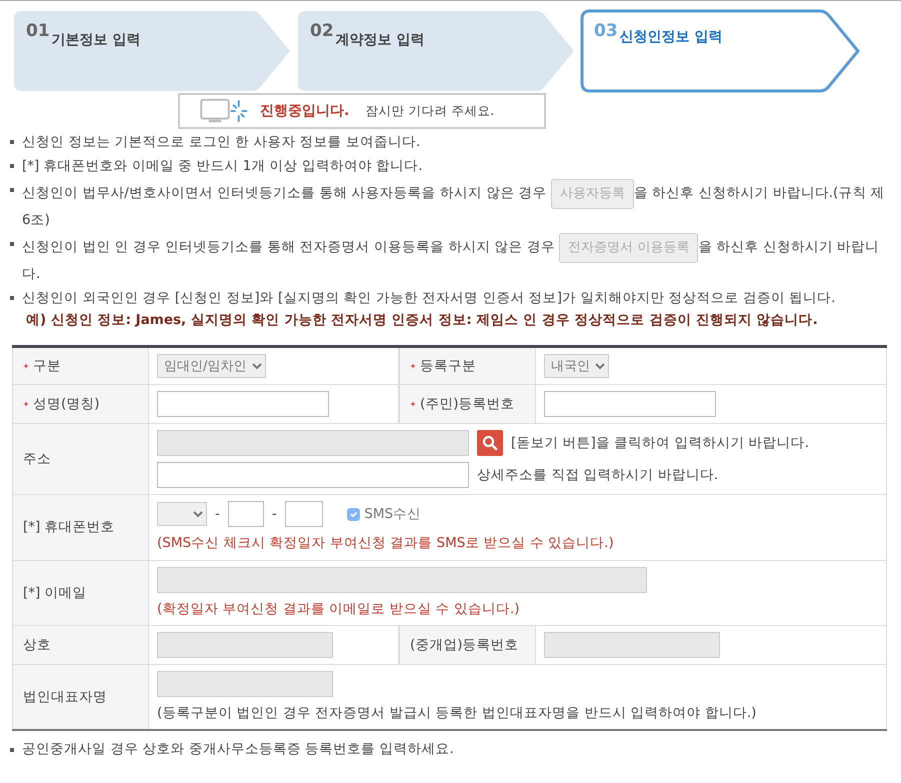  What do you see at coordinates (96, 40) in the screenshot?
I see `step-label: 기본정보 입력` at bounding box center [96, 40].